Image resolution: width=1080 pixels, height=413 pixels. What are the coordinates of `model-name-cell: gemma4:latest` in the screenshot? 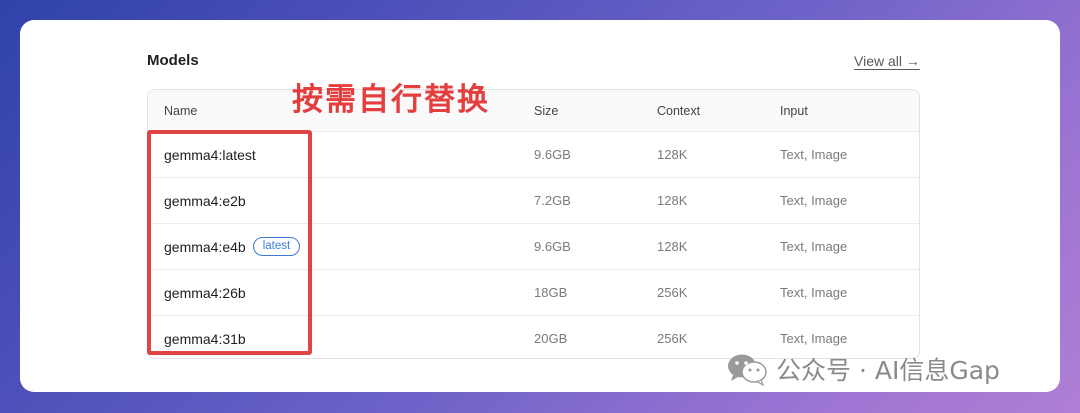 It's located at (210, 154).